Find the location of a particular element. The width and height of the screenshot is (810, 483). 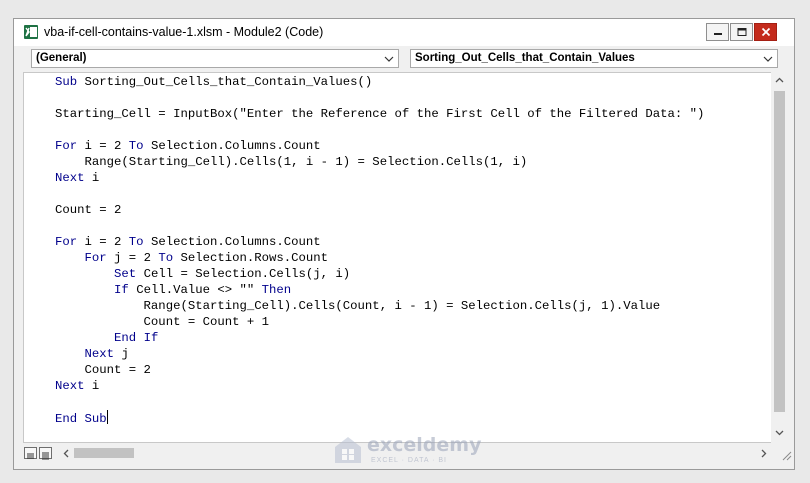

scroll-right-icon is located at coordinates (763, 453).